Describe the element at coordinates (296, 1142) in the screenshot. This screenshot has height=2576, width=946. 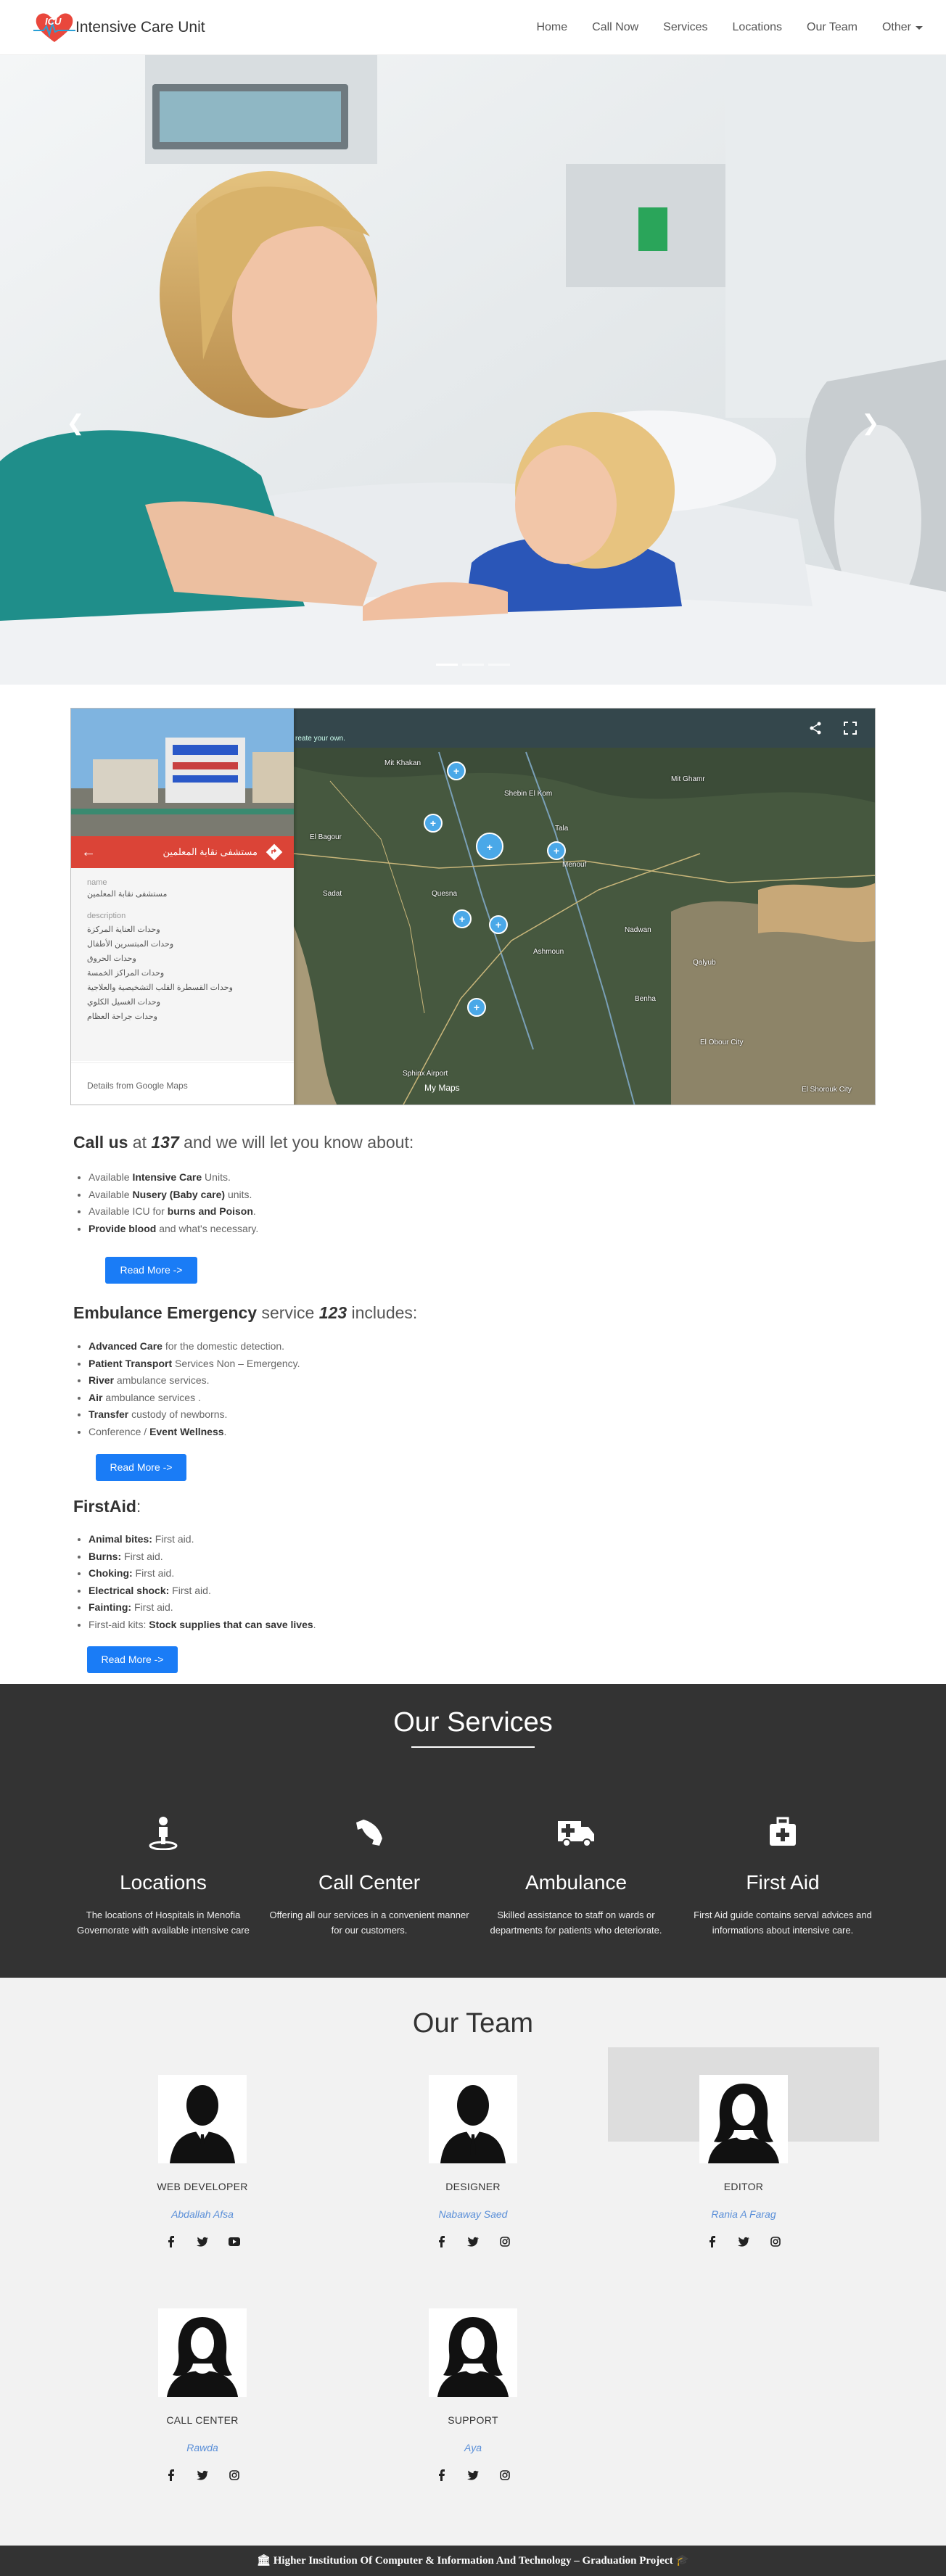
I see `call-us-suffix: and we will let you know about:` at that location.